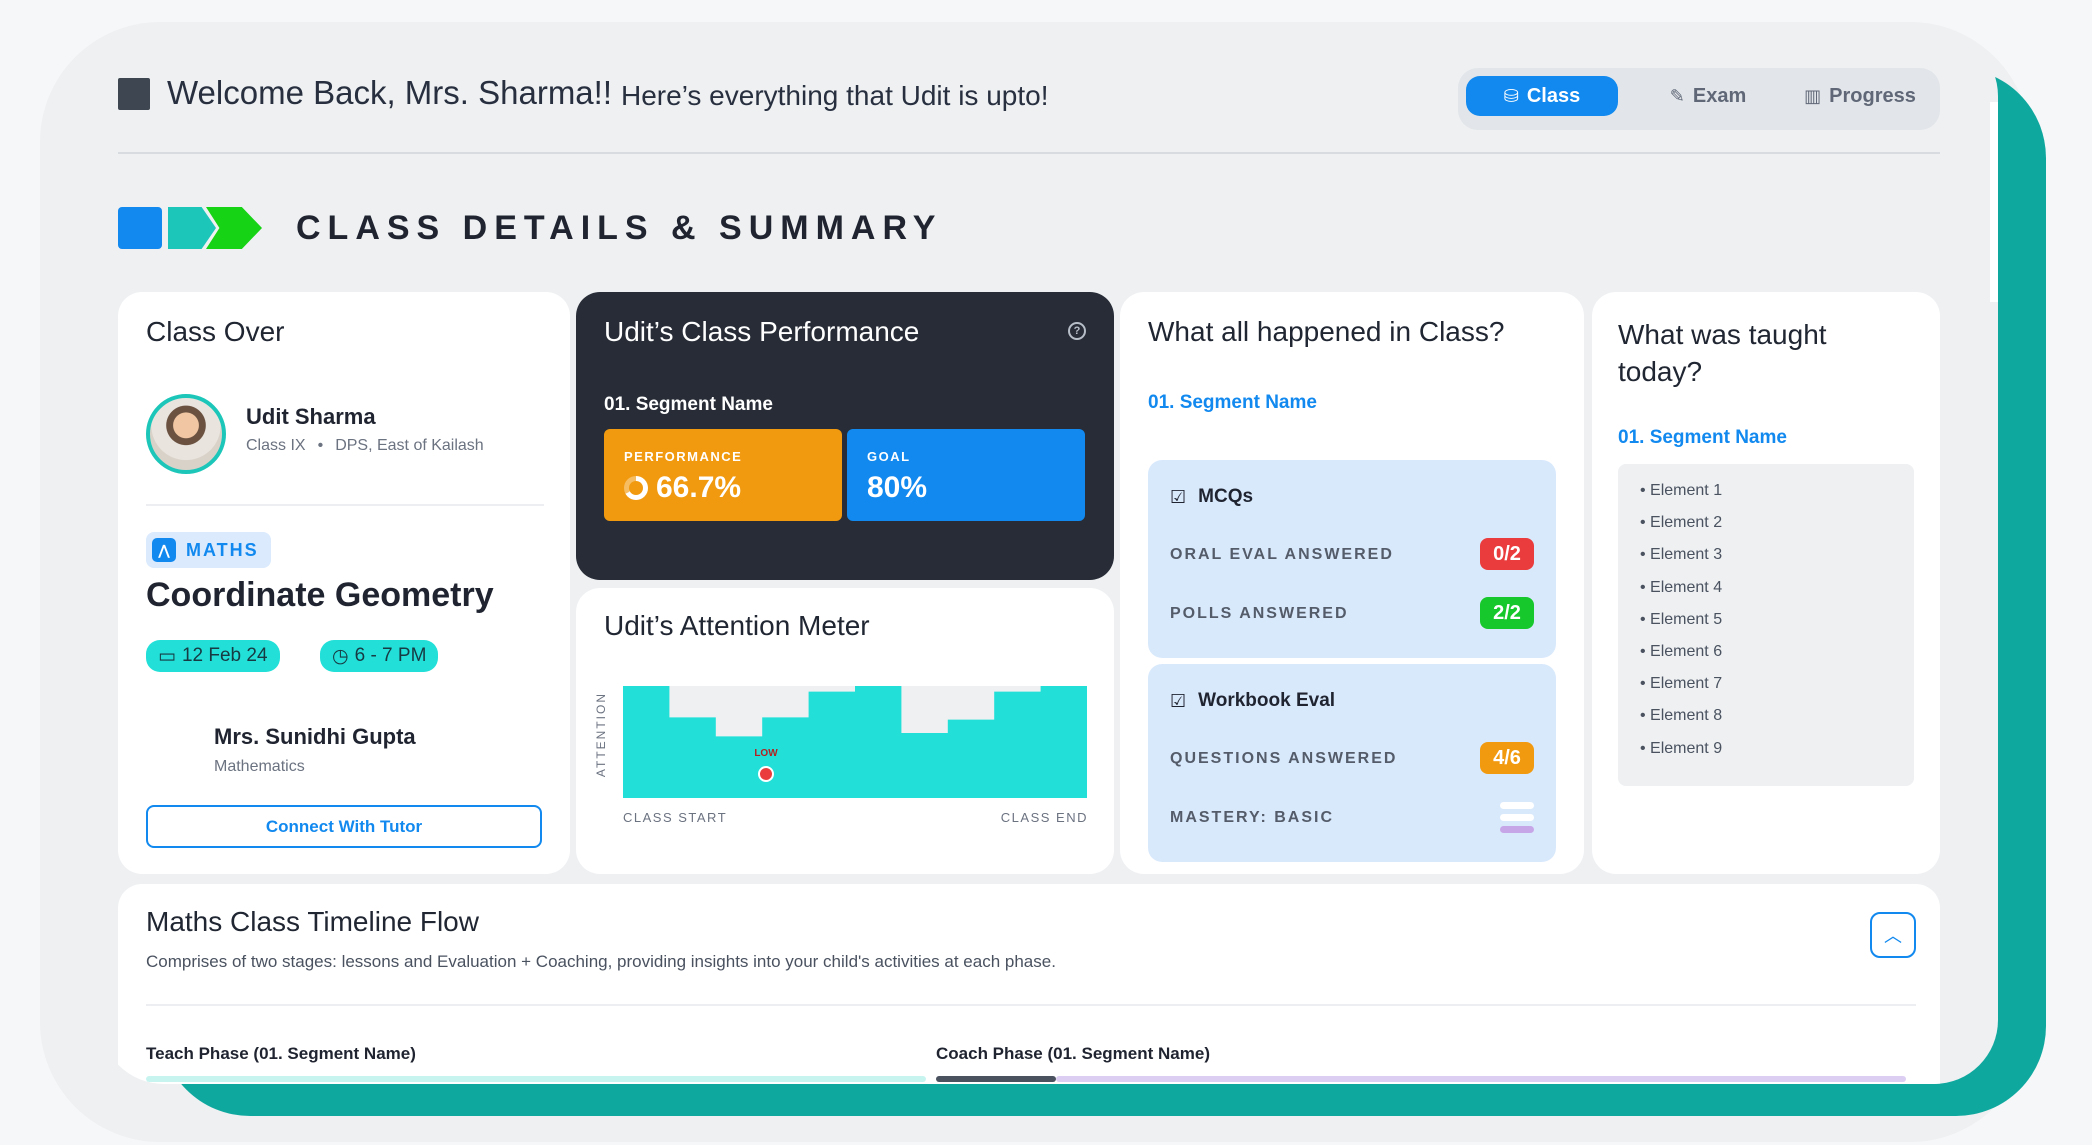  Describe the element at coordinates (390, 655) in the screenshot. I see `class-time: 6 - 7 PM` at that location.